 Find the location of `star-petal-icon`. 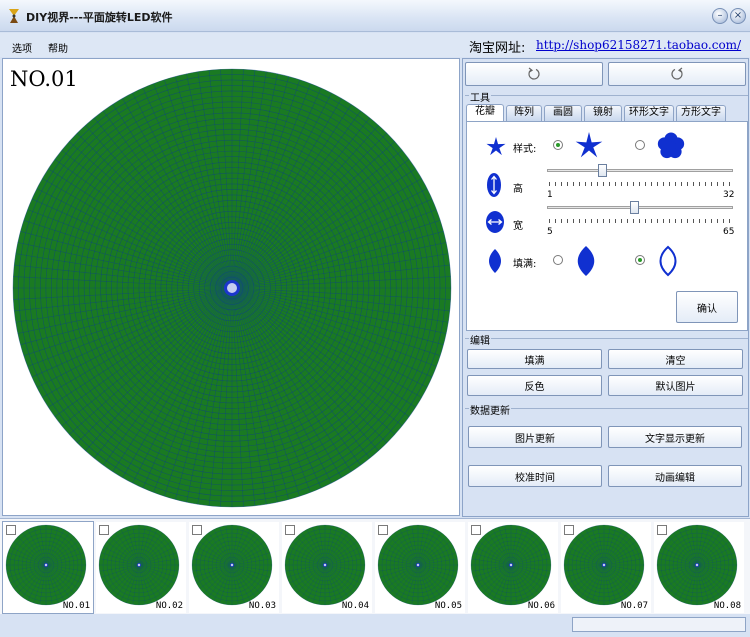

star-petal-icon is located at coordinates (589, 146).